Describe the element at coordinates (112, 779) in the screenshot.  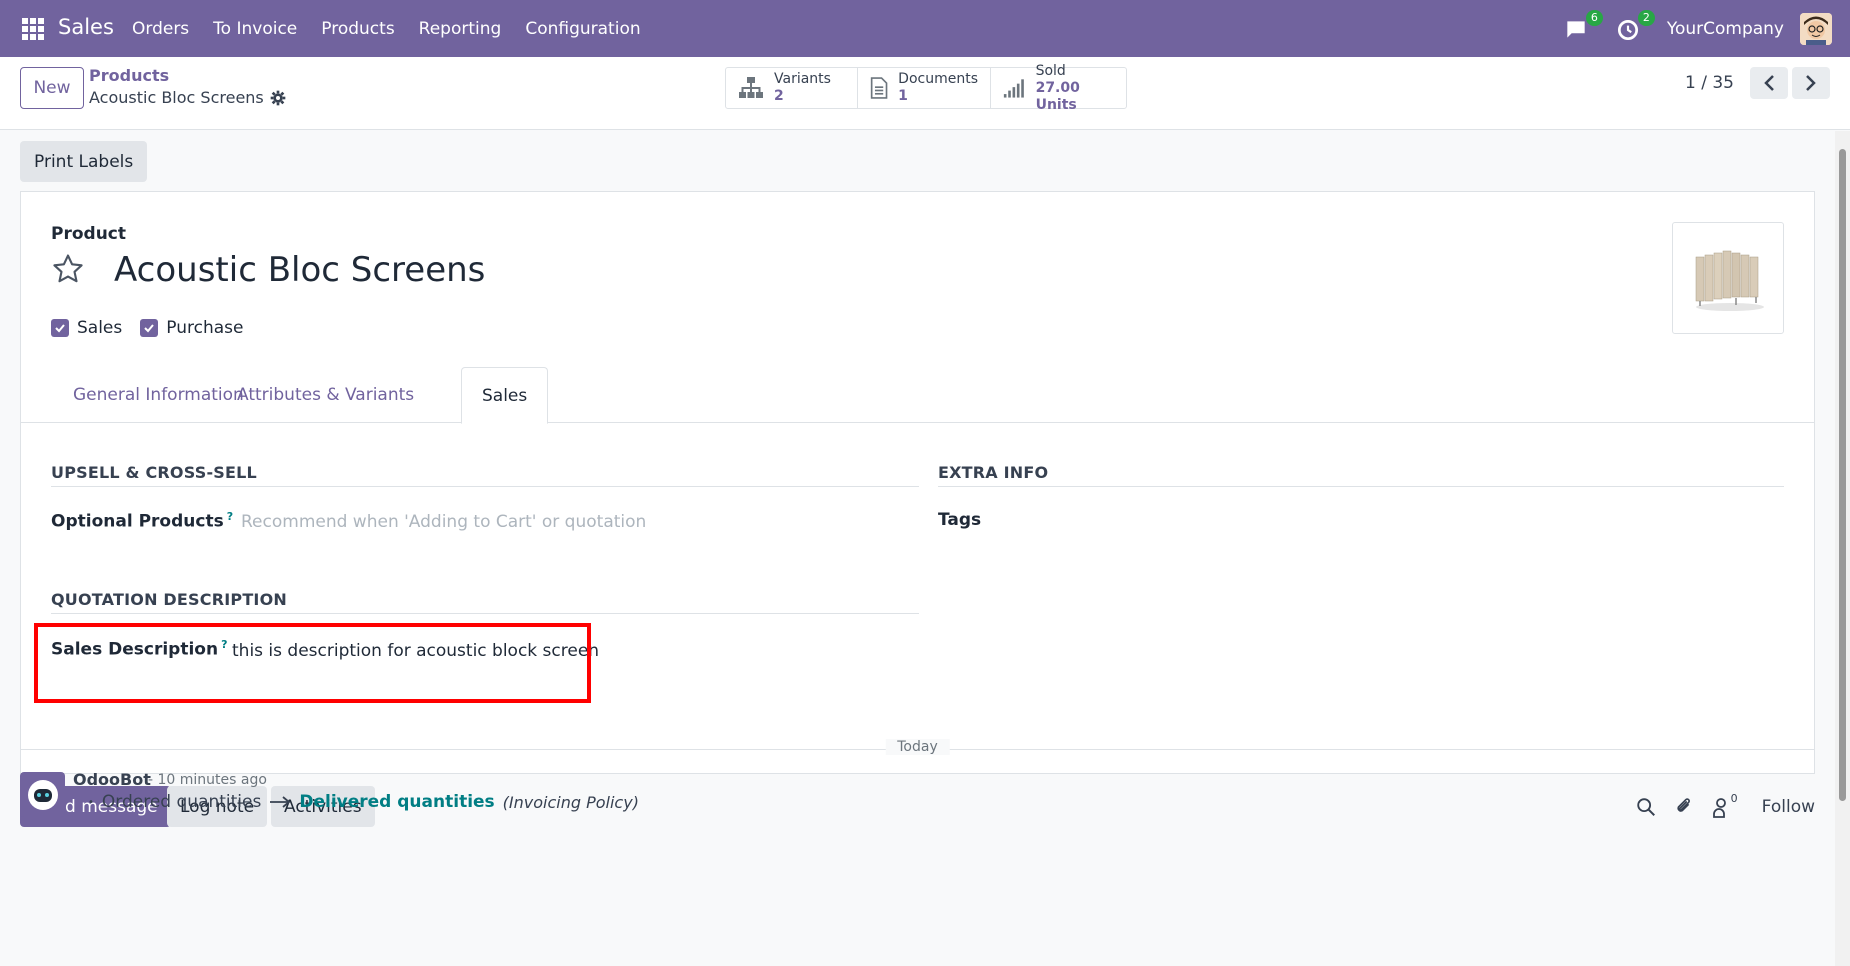
I see `message-author: OdooBot` at that location.